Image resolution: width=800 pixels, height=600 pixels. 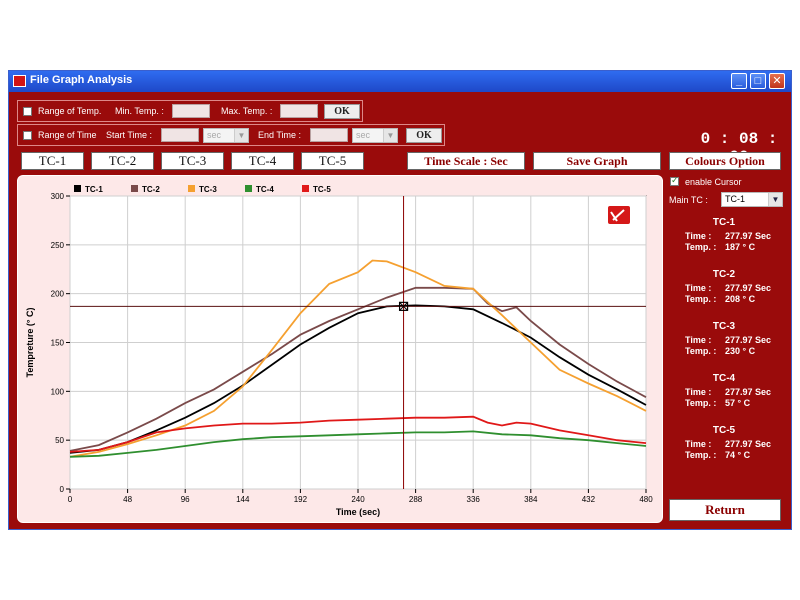 What do you see at coordinates (740, 299) in the screenshot?
I see `readout-temp-value: 208 ° C` at bounding box center [740, 299].